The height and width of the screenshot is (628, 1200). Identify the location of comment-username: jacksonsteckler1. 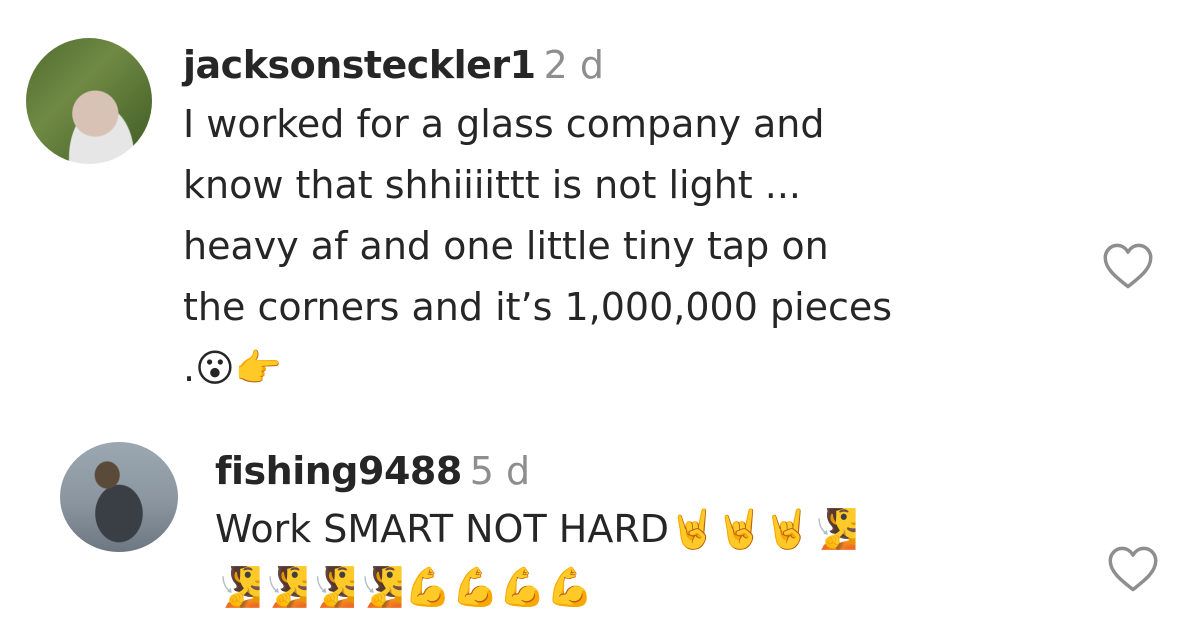
(359, 65).